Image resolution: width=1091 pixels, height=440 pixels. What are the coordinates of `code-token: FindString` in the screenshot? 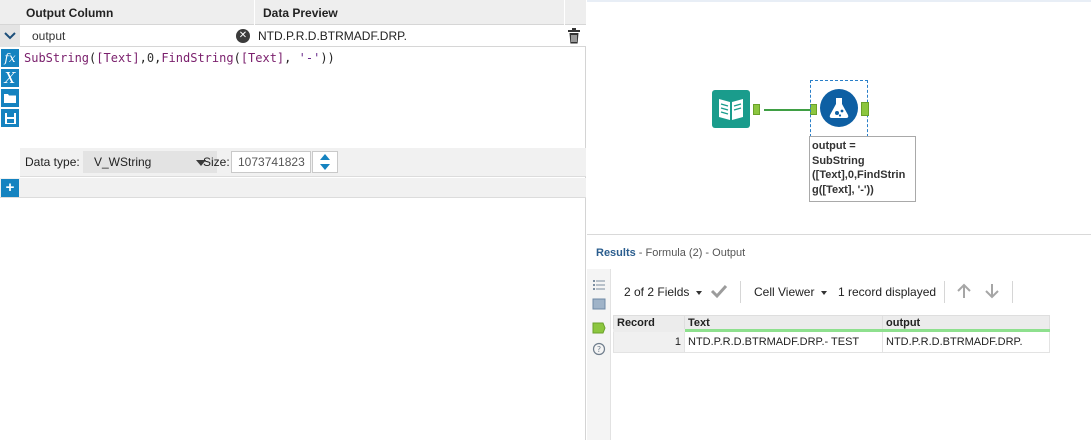 It's located at (197, 58).